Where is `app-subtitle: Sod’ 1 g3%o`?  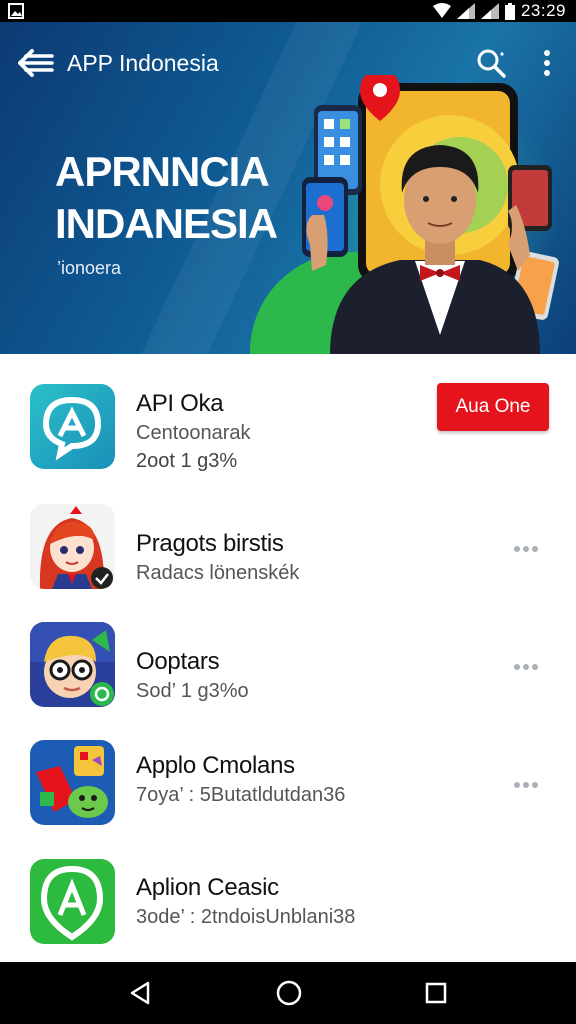
app-subtitle: Sod’ 1 g3%o is located at coordinates (192, 691).